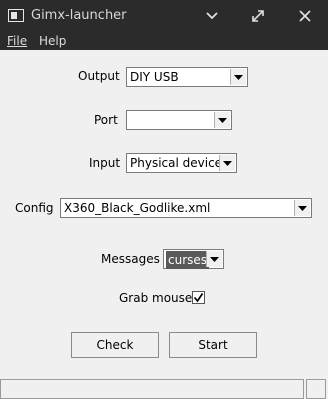 The image size is (328, 399). What do you see at coordinates (137, 208) in the screenshot?
I see `config-value: X360_Black_Godlike.xml` at bounding box center [137, 208].